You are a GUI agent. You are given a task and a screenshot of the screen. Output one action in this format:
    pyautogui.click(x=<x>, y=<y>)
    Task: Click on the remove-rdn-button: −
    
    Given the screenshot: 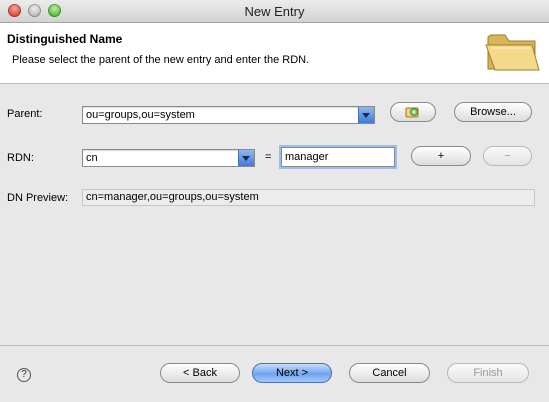 What is the action you would take?
    pyautogui.click(x=507, y=156)
    